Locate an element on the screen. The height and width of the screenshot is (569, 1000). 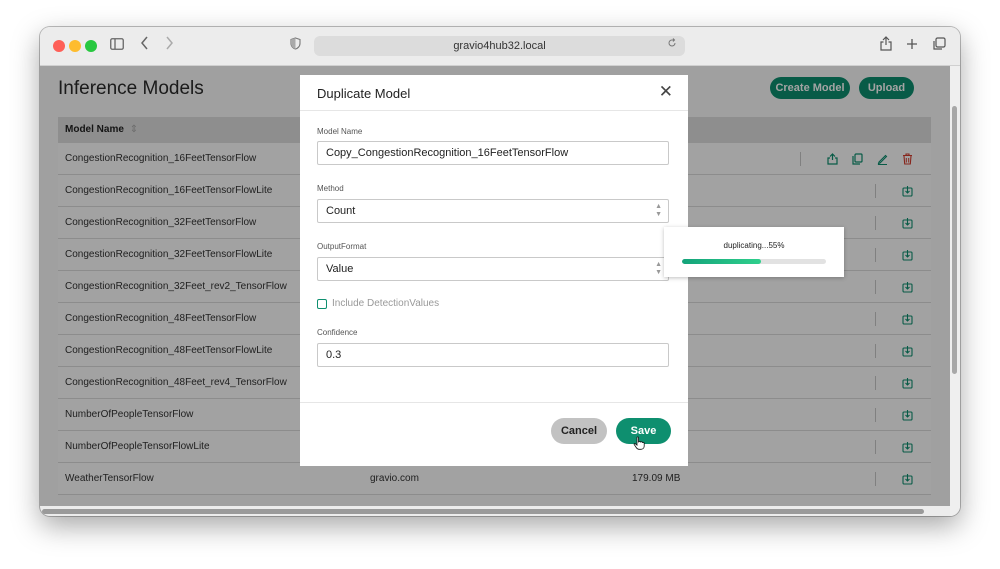
address-text: gravio4hub32.local is located at coordinates (499, 46).